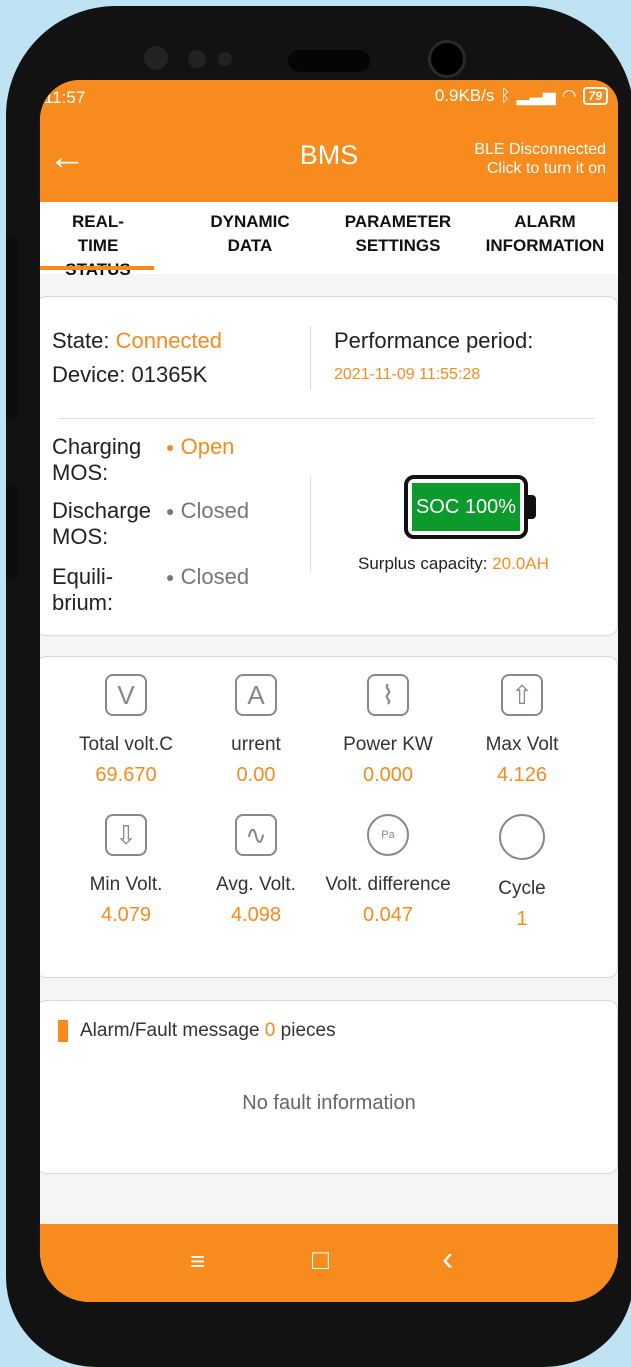  Describe the element at coordinates (126, 730) in the screenshot. I see `metric-voltage: V Total volt.C 69.670` at that location.